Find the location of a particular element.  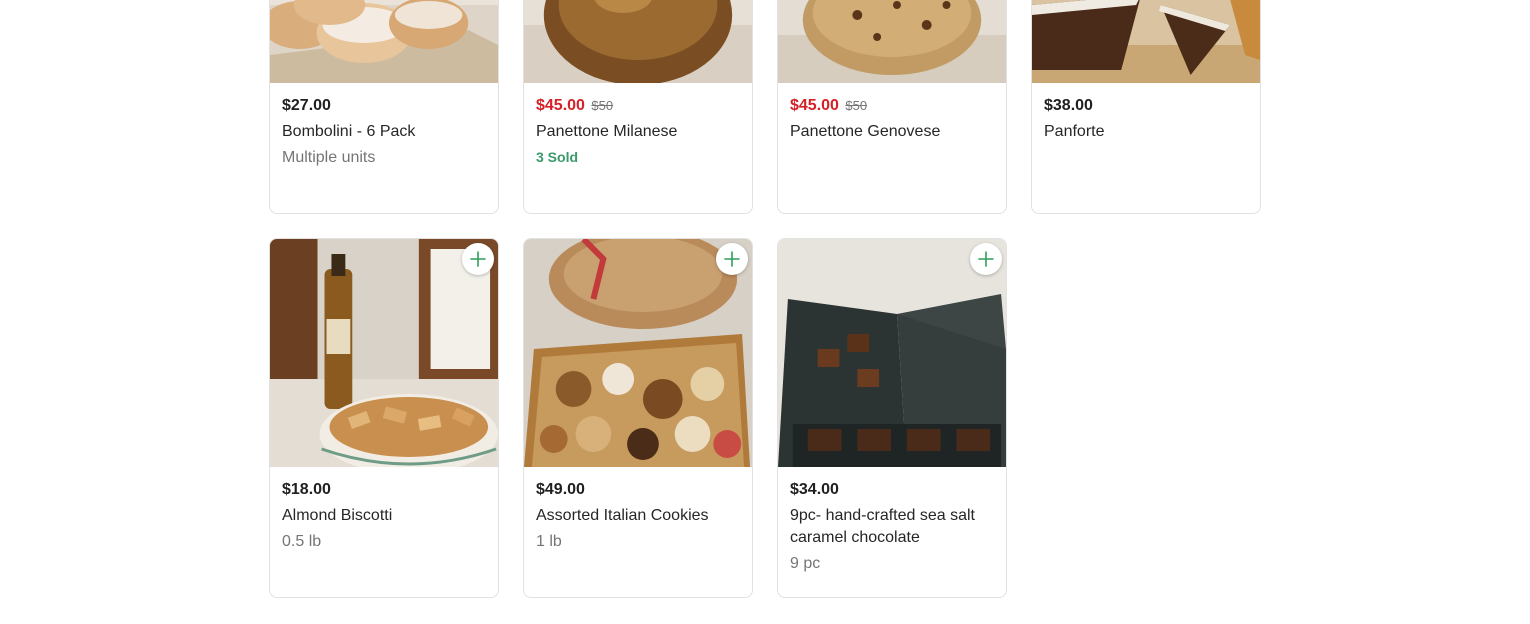

price: $38.00 is located at coordinates (1068, 105).